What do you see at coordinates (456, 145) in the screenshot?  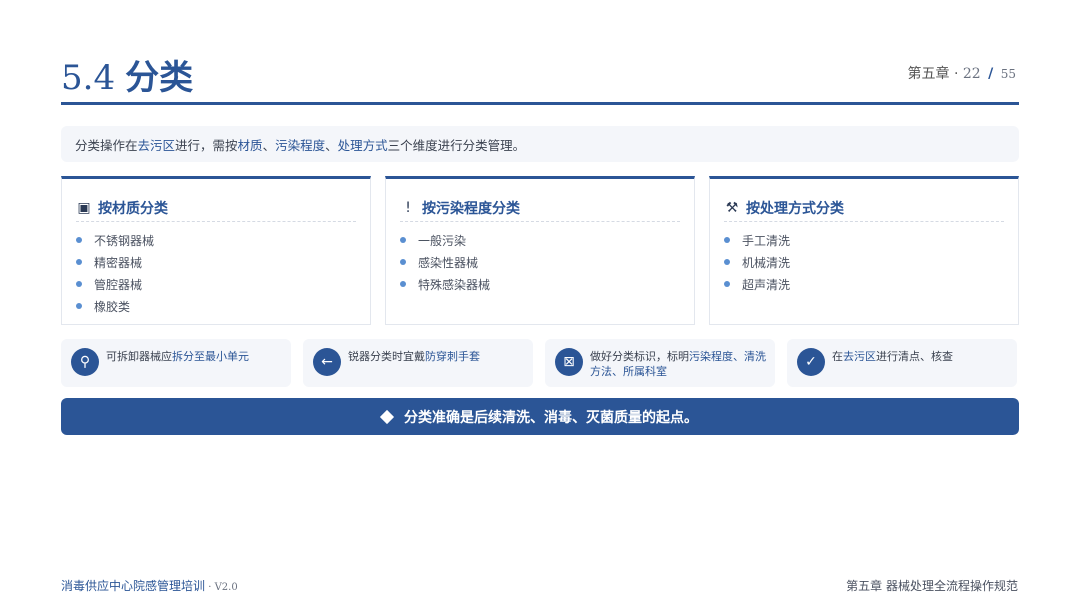 I see `intro-text: 三个维度进行分类管理。` at bounding box center [456, 145].